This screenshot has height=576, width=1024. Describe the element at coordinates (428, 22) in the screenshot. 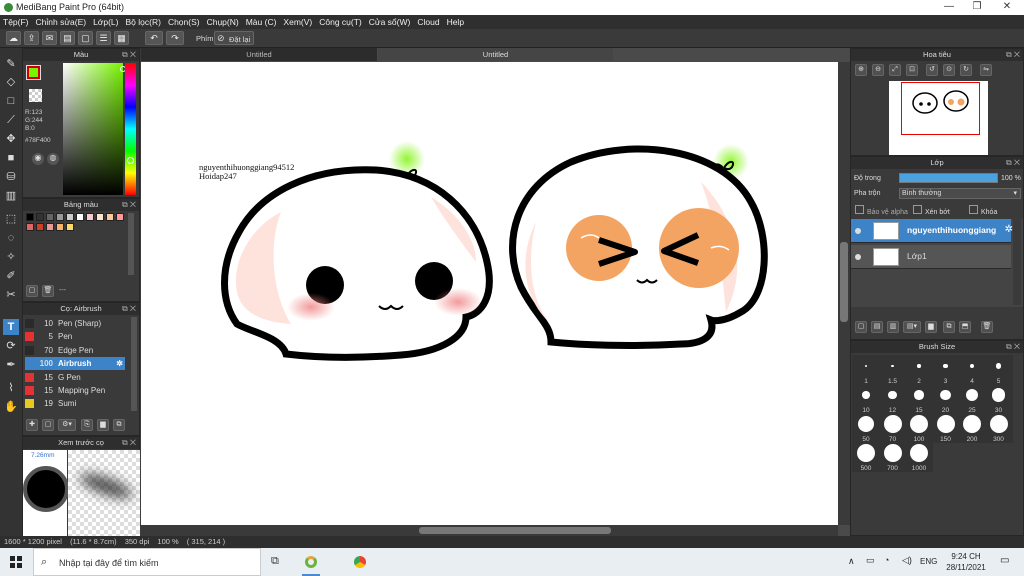

I see `menu-cloud: Cloud` at that location.